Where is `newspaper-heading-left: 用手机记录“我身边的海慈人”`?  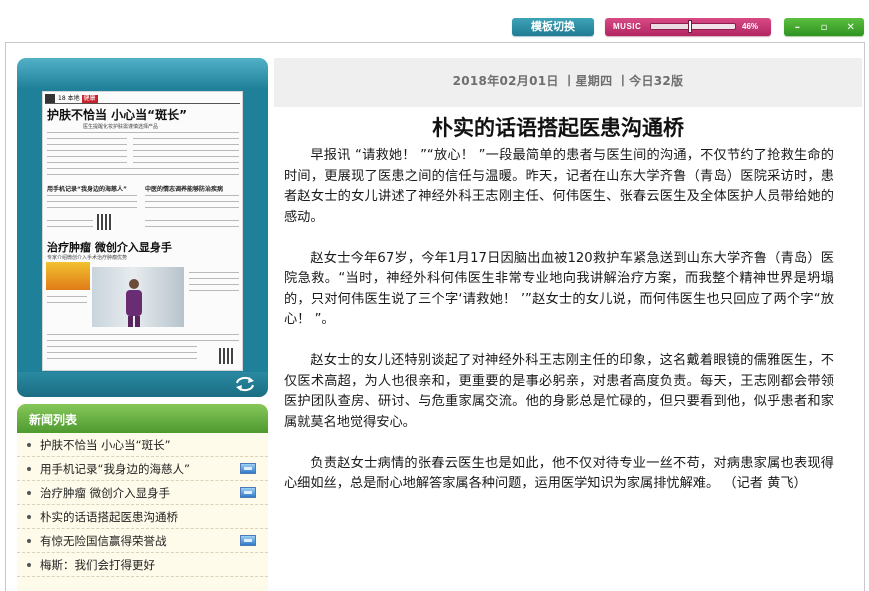
newspaper-heading-left: 用手机记录“我身边的海慈人” is located at coordinates (87, 188).